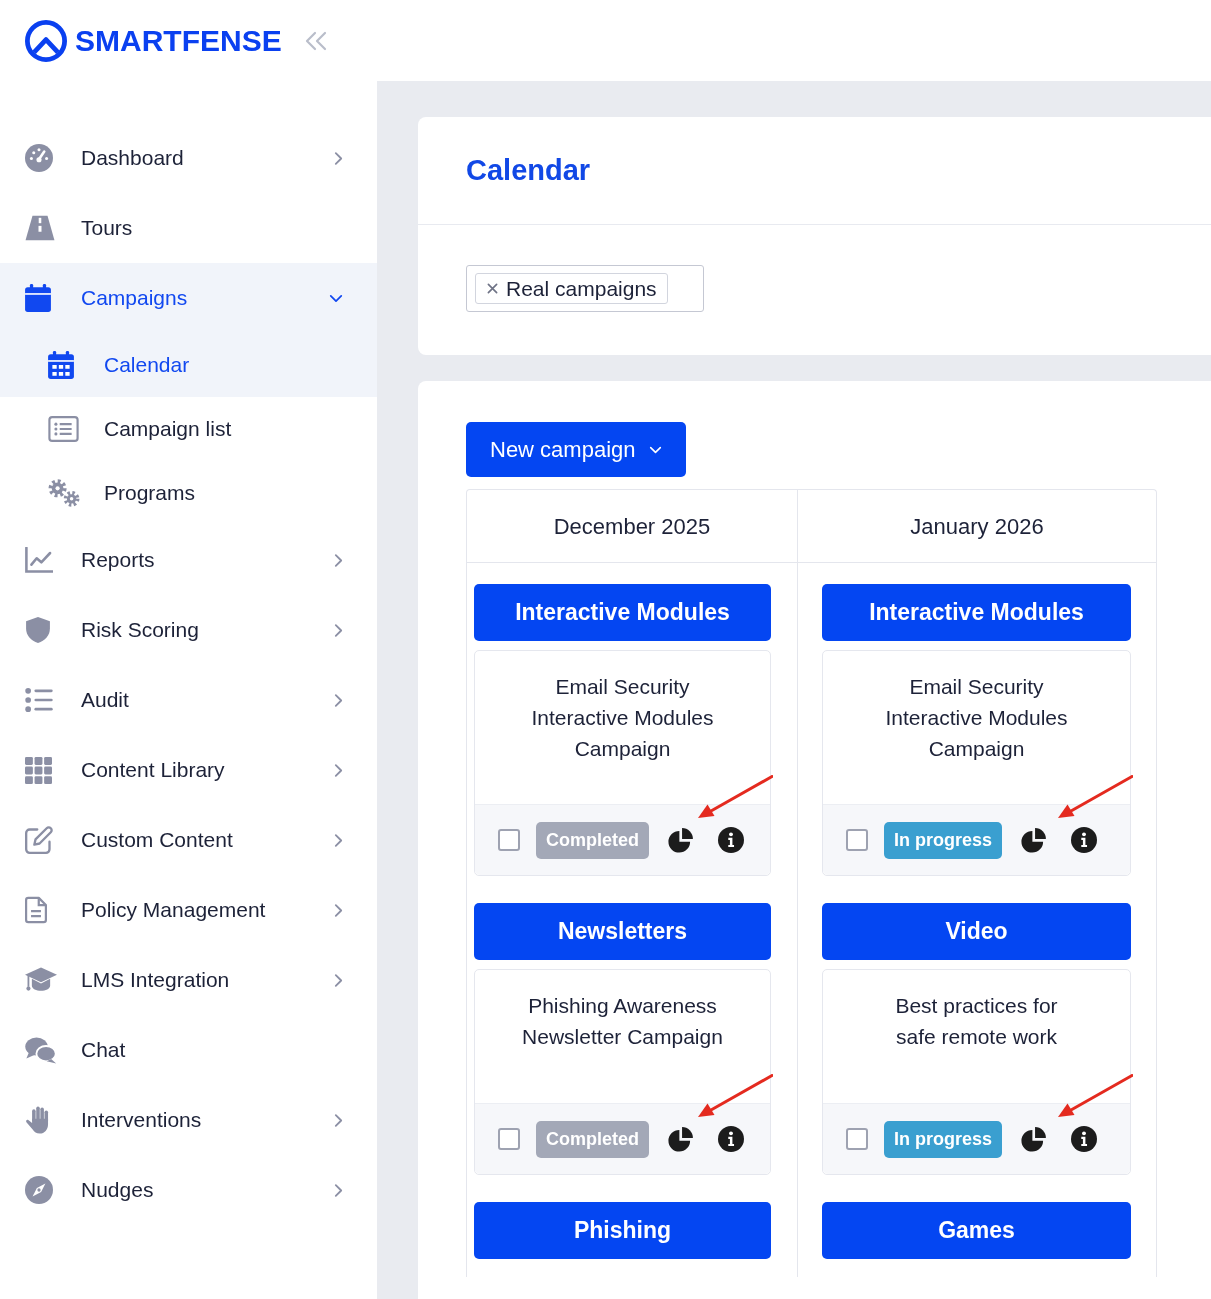  What do you see at coordinates (188, 298) in the screenshot?
I see `sidebar-item: Campaigns` at bounding box center [188, 298].